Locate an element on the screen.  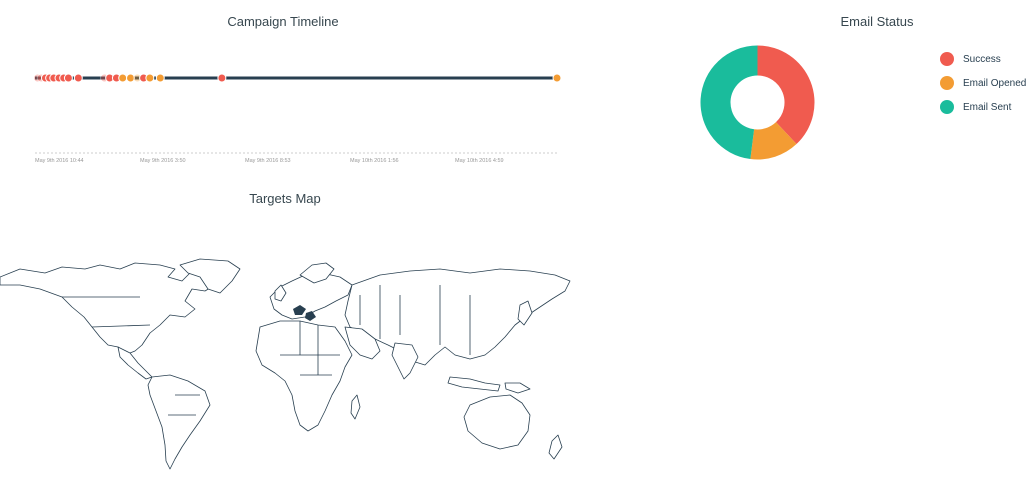
legend-item-opened: Email Opened is located at coordinates (985, 83).